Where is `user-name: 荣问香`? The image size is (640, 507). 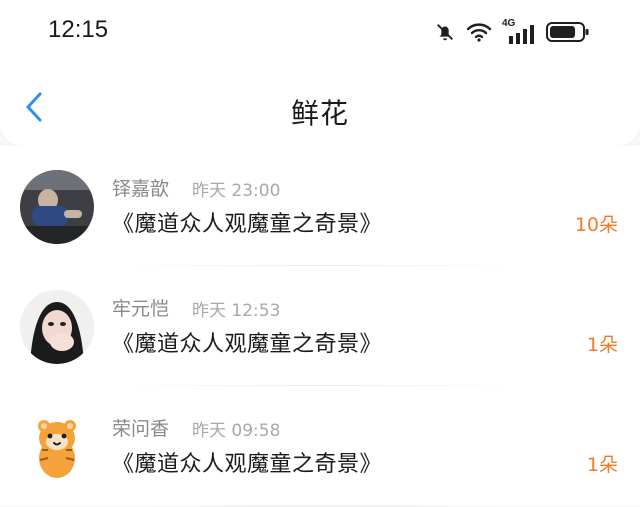
user-name: 荣问香 is located at coordinates (140, 427).